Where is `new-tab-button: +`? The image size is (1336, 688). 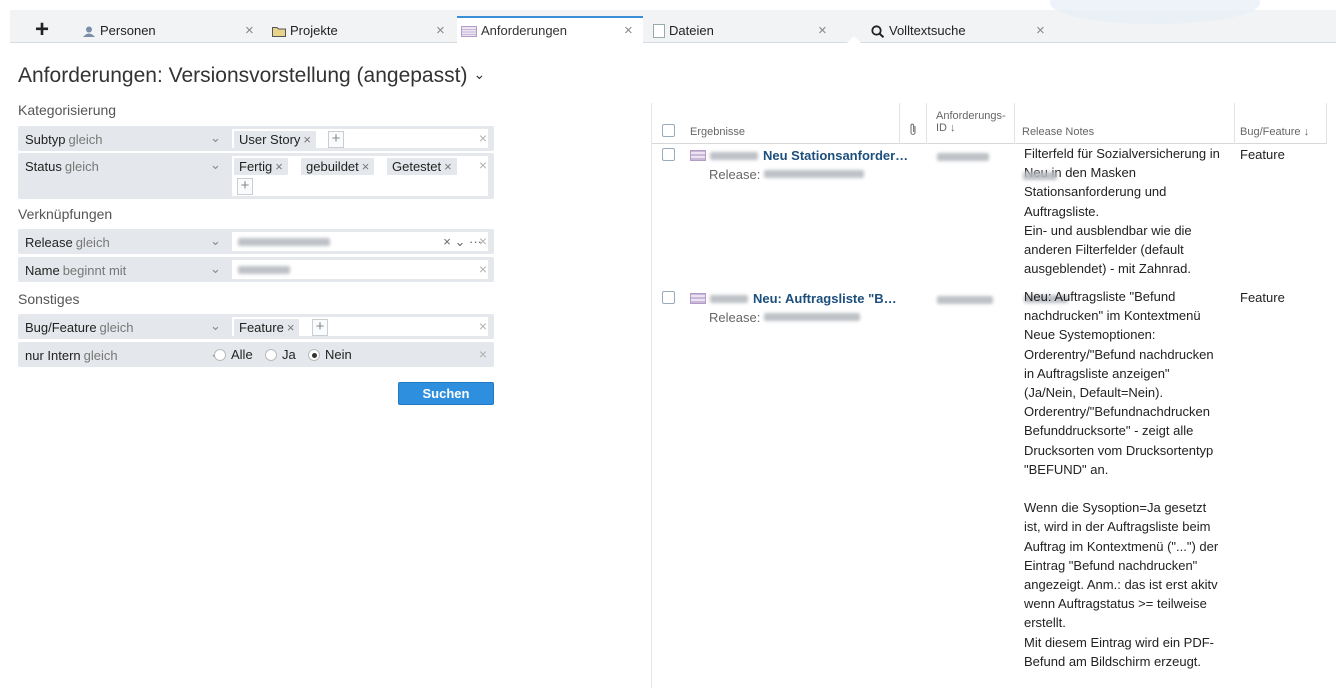
new-tab-button: + is located at coordinates (42, 30).